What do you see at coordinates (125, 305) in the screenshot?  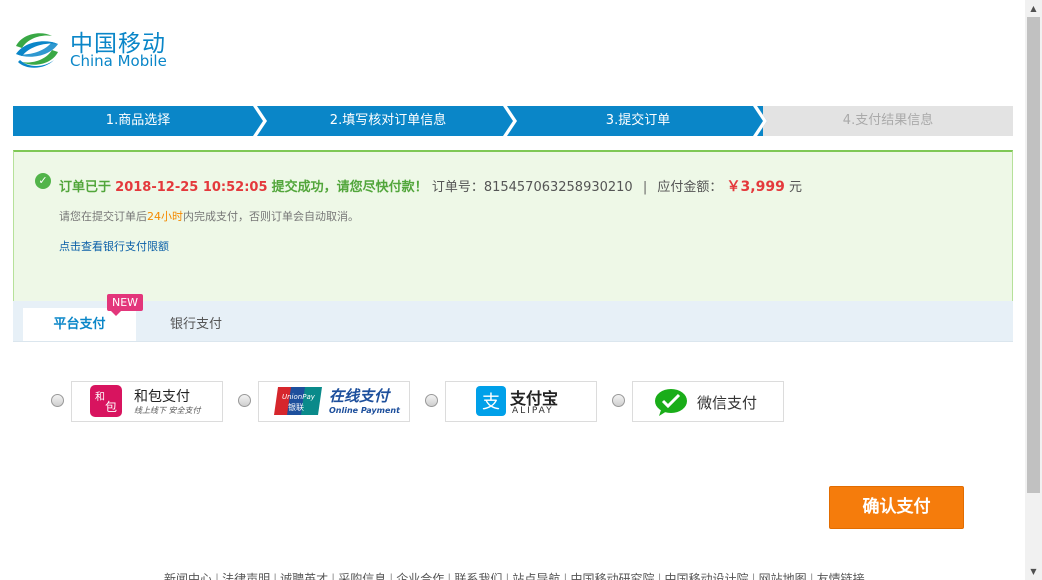 I see `new-badge: NEW` at bounding box center [125, 305].